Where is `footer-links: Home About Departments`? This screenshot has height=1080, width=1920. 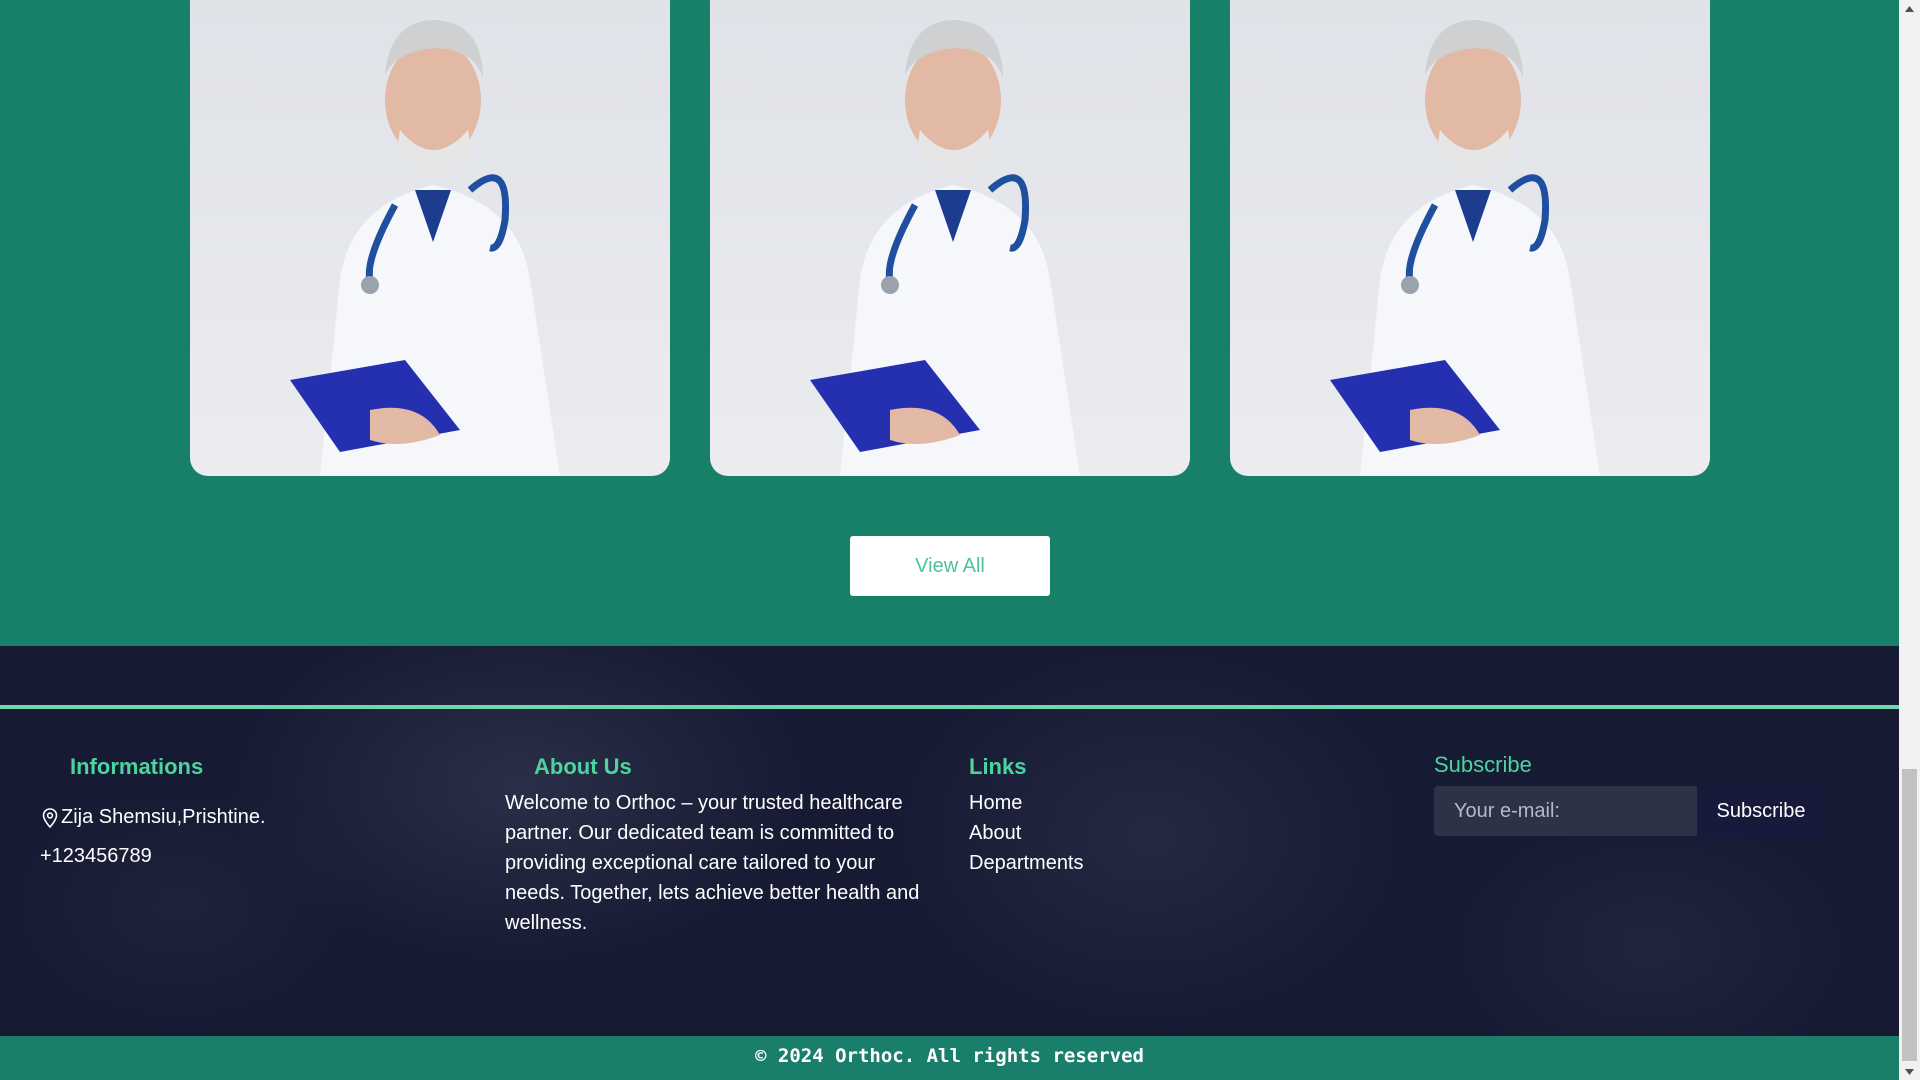 footer-links: Home About Departments is located at coordinates (1026, 833).